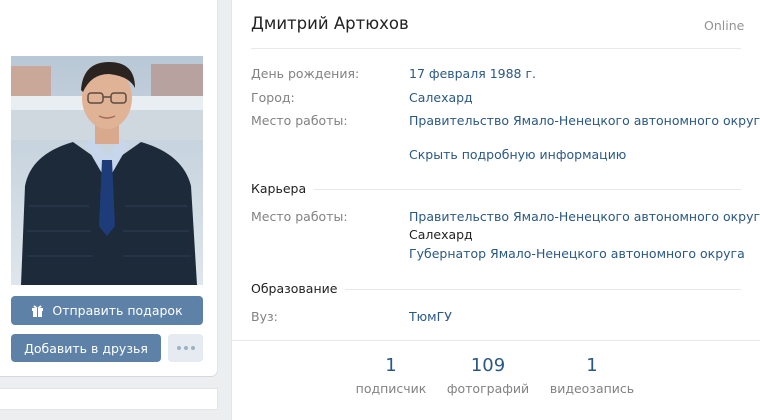 This screenshot has width=760, height=420. Describe the element at coordinates (441, 234) in the screenshot. I see `career-city: Салехард` at that location.